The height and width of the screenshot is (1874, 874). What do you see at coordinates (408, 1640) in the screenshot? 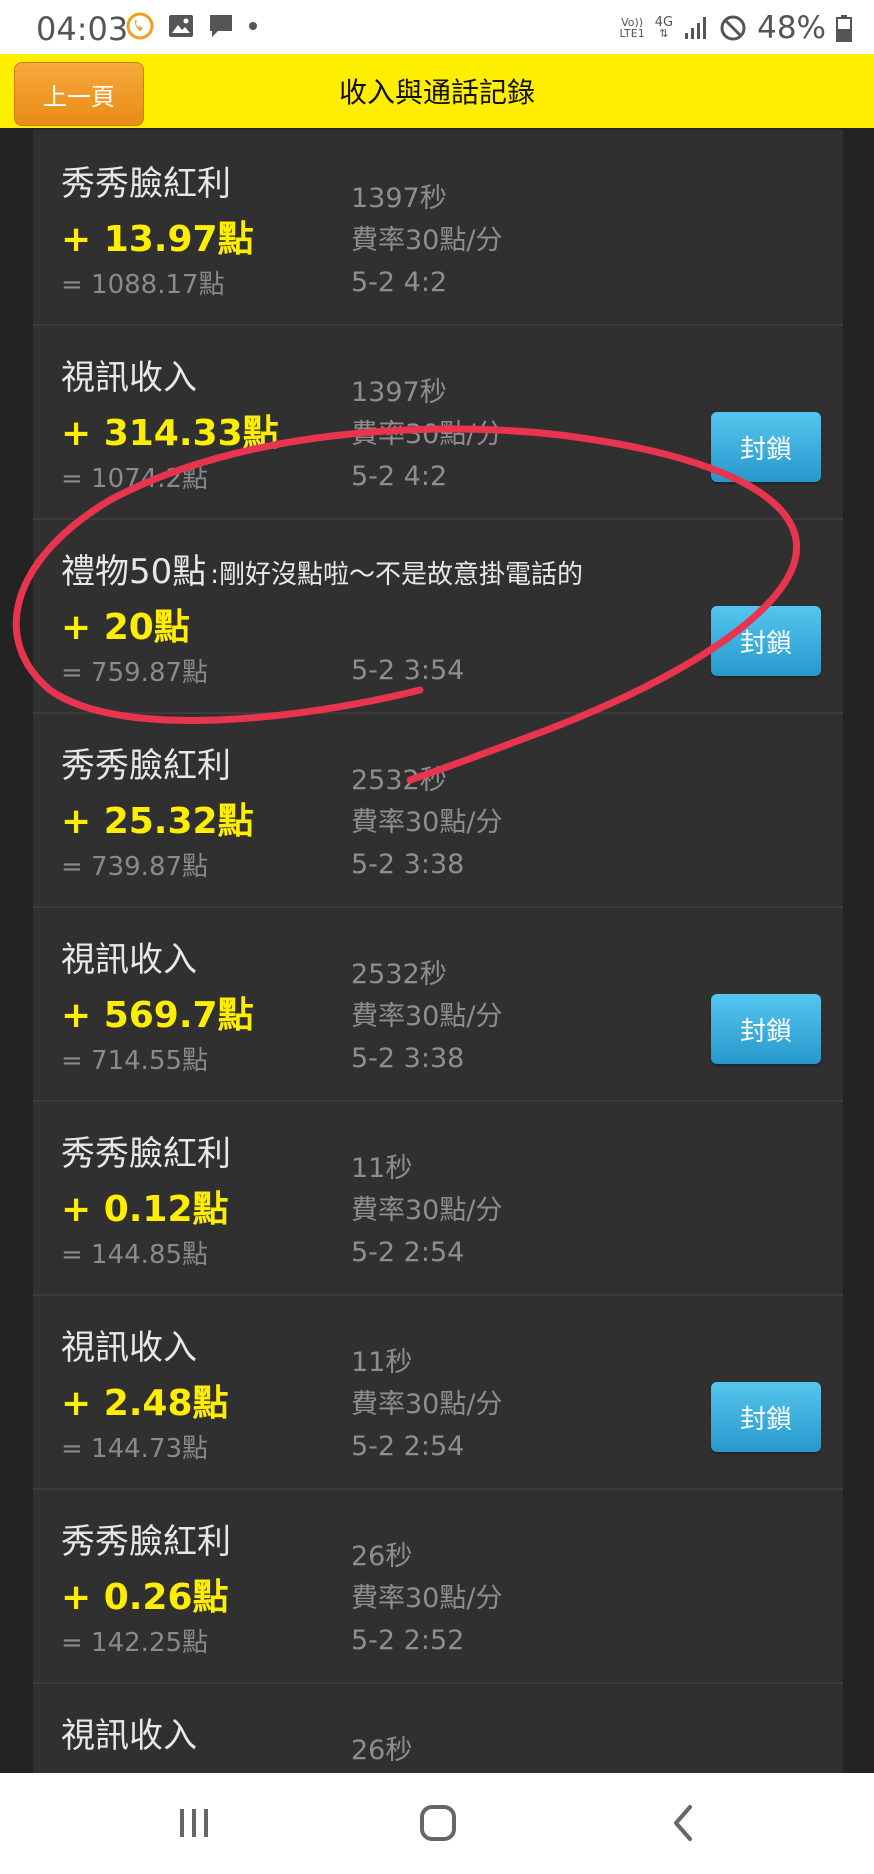
I see `record-time: 5-2 2:52` at bounding box center [408, 1640].